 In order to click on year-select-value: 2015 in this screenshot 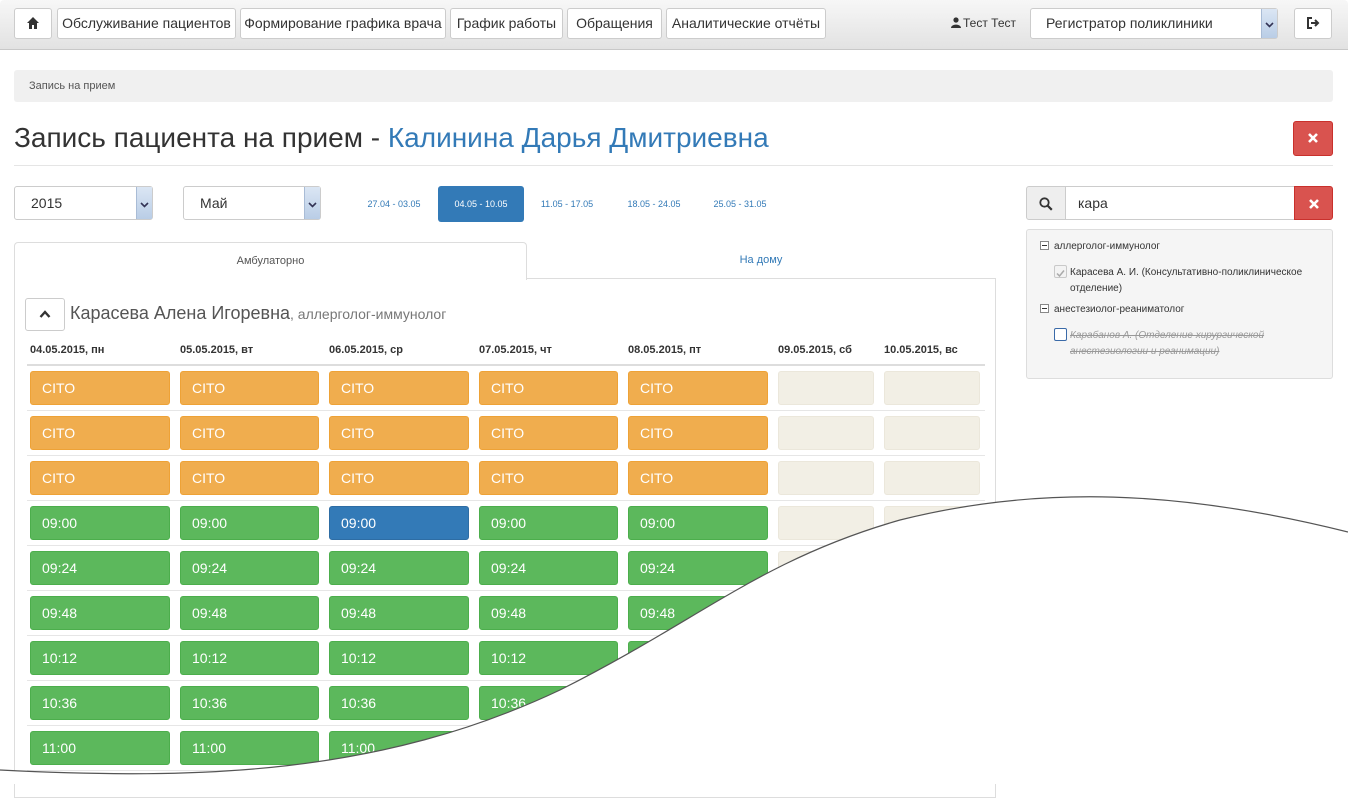, I will do `click(47, 203)`.